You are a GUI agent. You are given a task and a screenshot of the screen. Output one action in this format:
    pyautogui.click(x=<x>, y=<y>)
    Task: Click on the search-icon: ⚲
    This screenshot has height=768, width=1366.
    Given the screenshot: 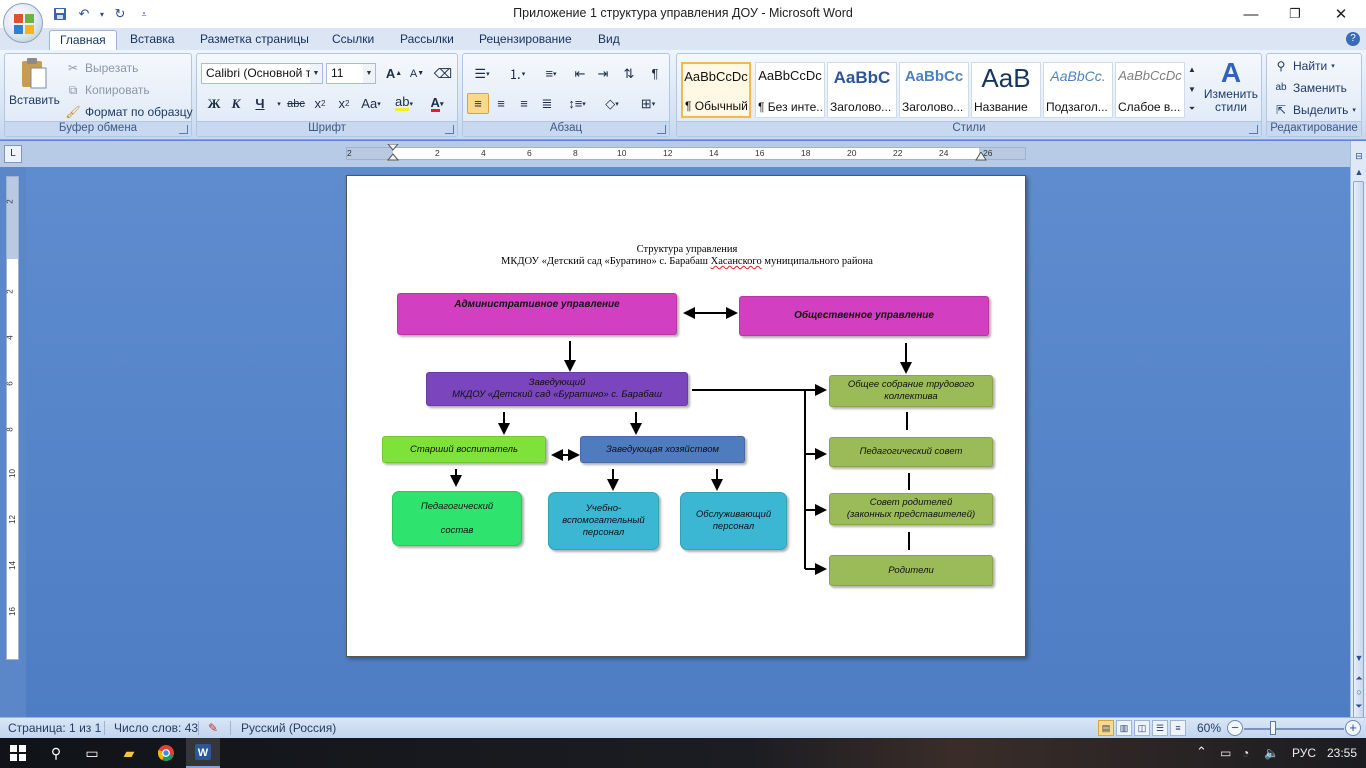 What is the action you would take?
    pyautogui.click(x=56, y=753)
    